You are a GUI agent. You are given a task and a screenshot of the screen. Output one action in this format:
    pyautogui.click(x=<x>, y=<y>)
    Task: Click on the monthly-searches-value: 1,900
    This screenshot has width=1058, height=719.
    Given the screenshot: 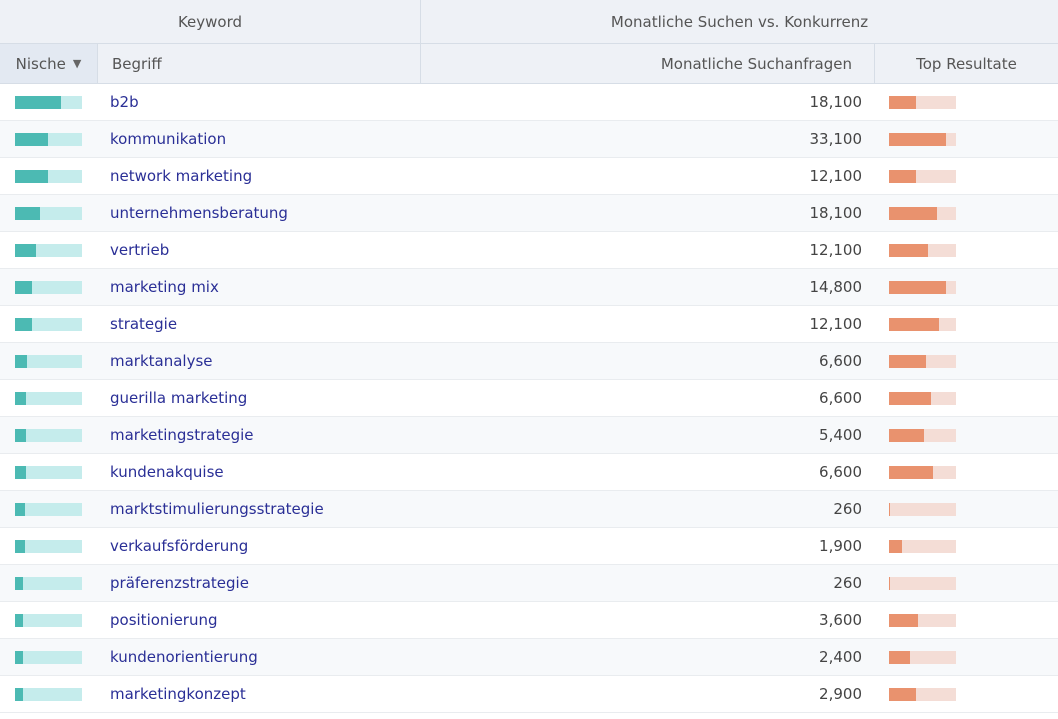 What is the action you would take?
    pyautogui.click(x=840, y=546)
    